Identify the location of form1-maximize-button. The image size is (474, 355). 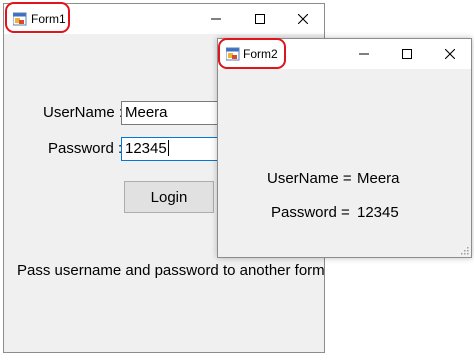
(260, 19).